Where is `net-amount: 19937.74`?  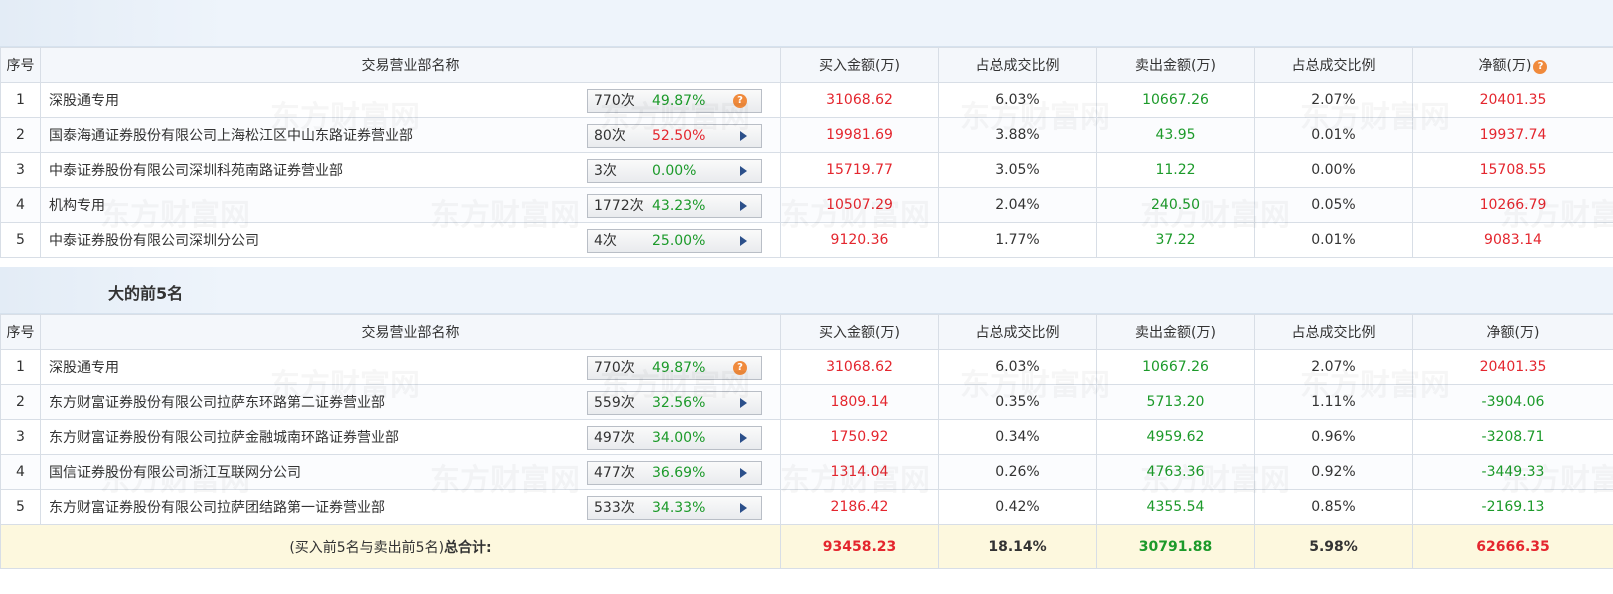
net-amount: 19937.74 is located at coordinates (1512, 135).